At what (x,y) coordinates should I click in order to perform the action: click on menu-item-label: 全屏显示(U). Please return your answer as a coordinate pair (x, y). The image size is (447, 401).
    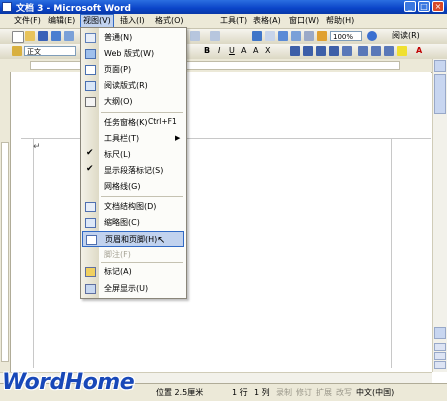
    Looking at the image, I should click on (126, 288).